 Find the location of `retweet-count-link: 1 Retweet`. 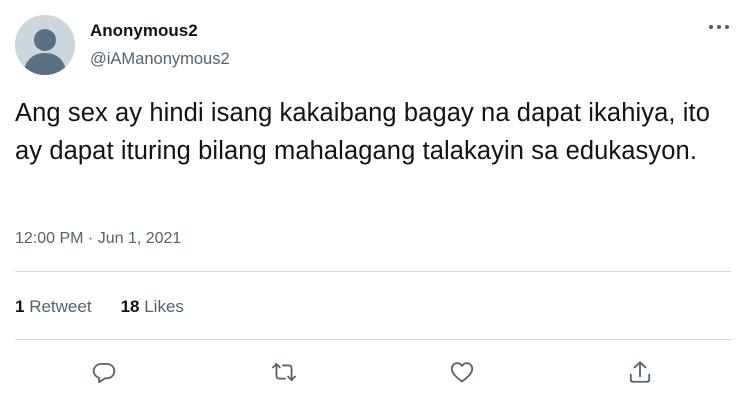

retweet-count-link: 1 Retweet is located at coordinates (53, 307).